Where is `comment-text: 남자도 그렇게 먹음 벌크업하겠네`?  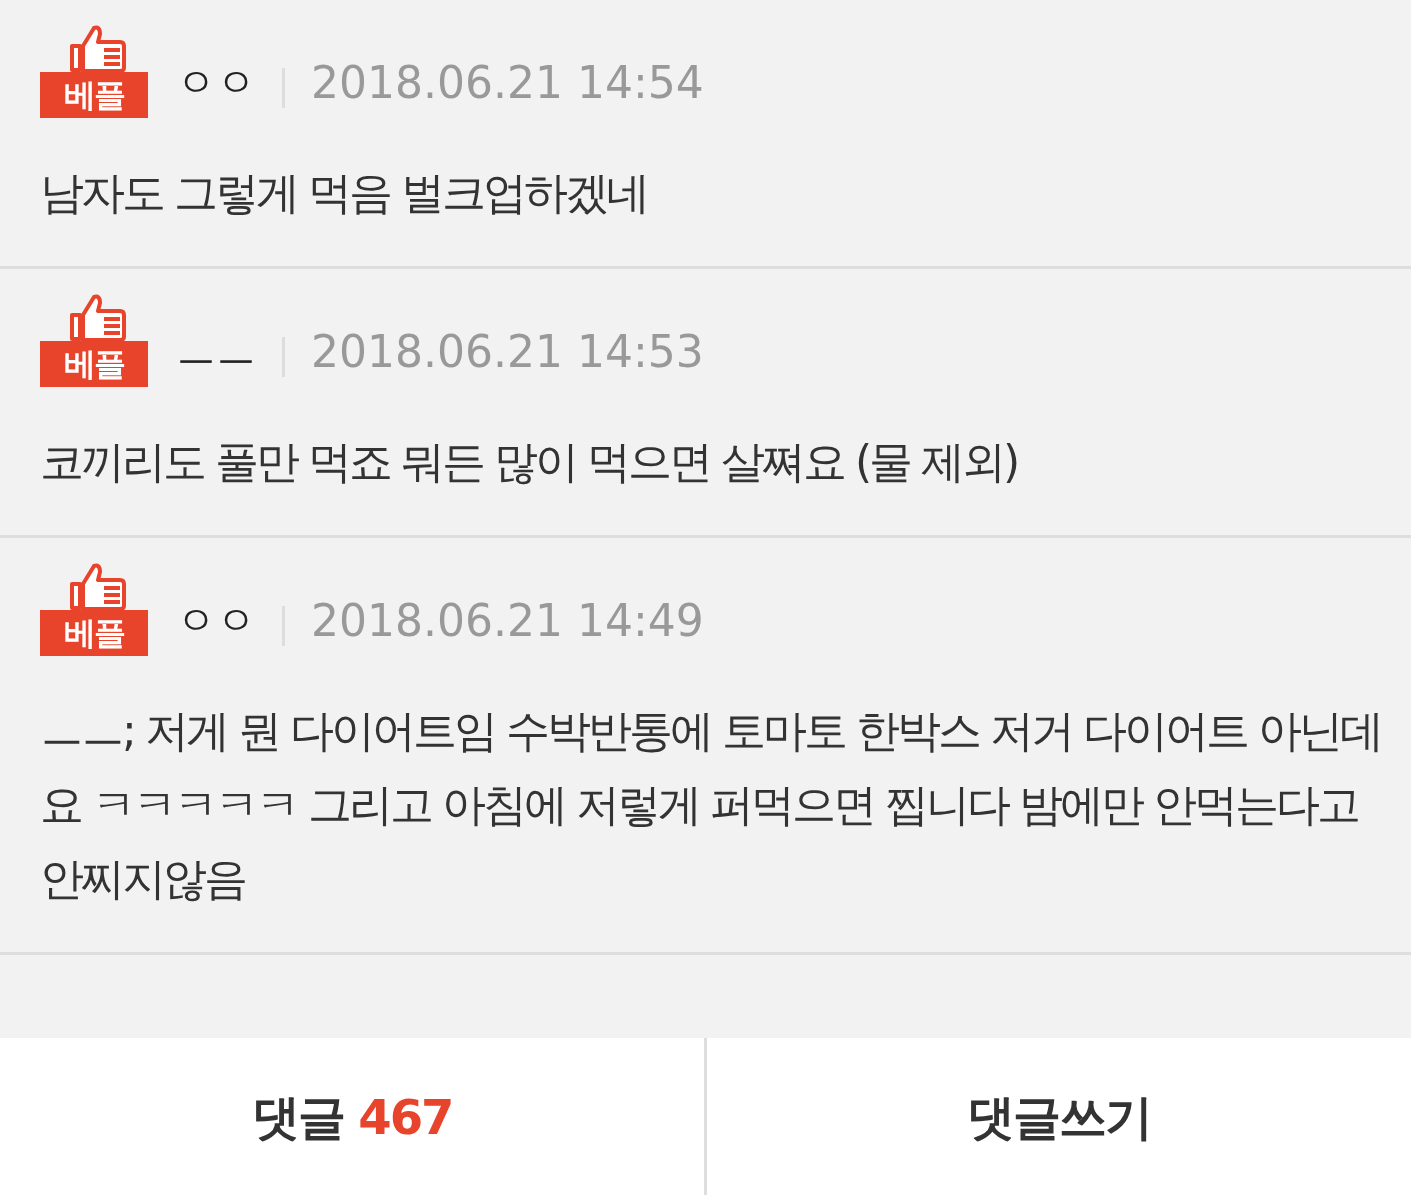
comment-text: 남자도 그렇게 먹음 벌크업하겠네 is located at coordinates (344, 193).